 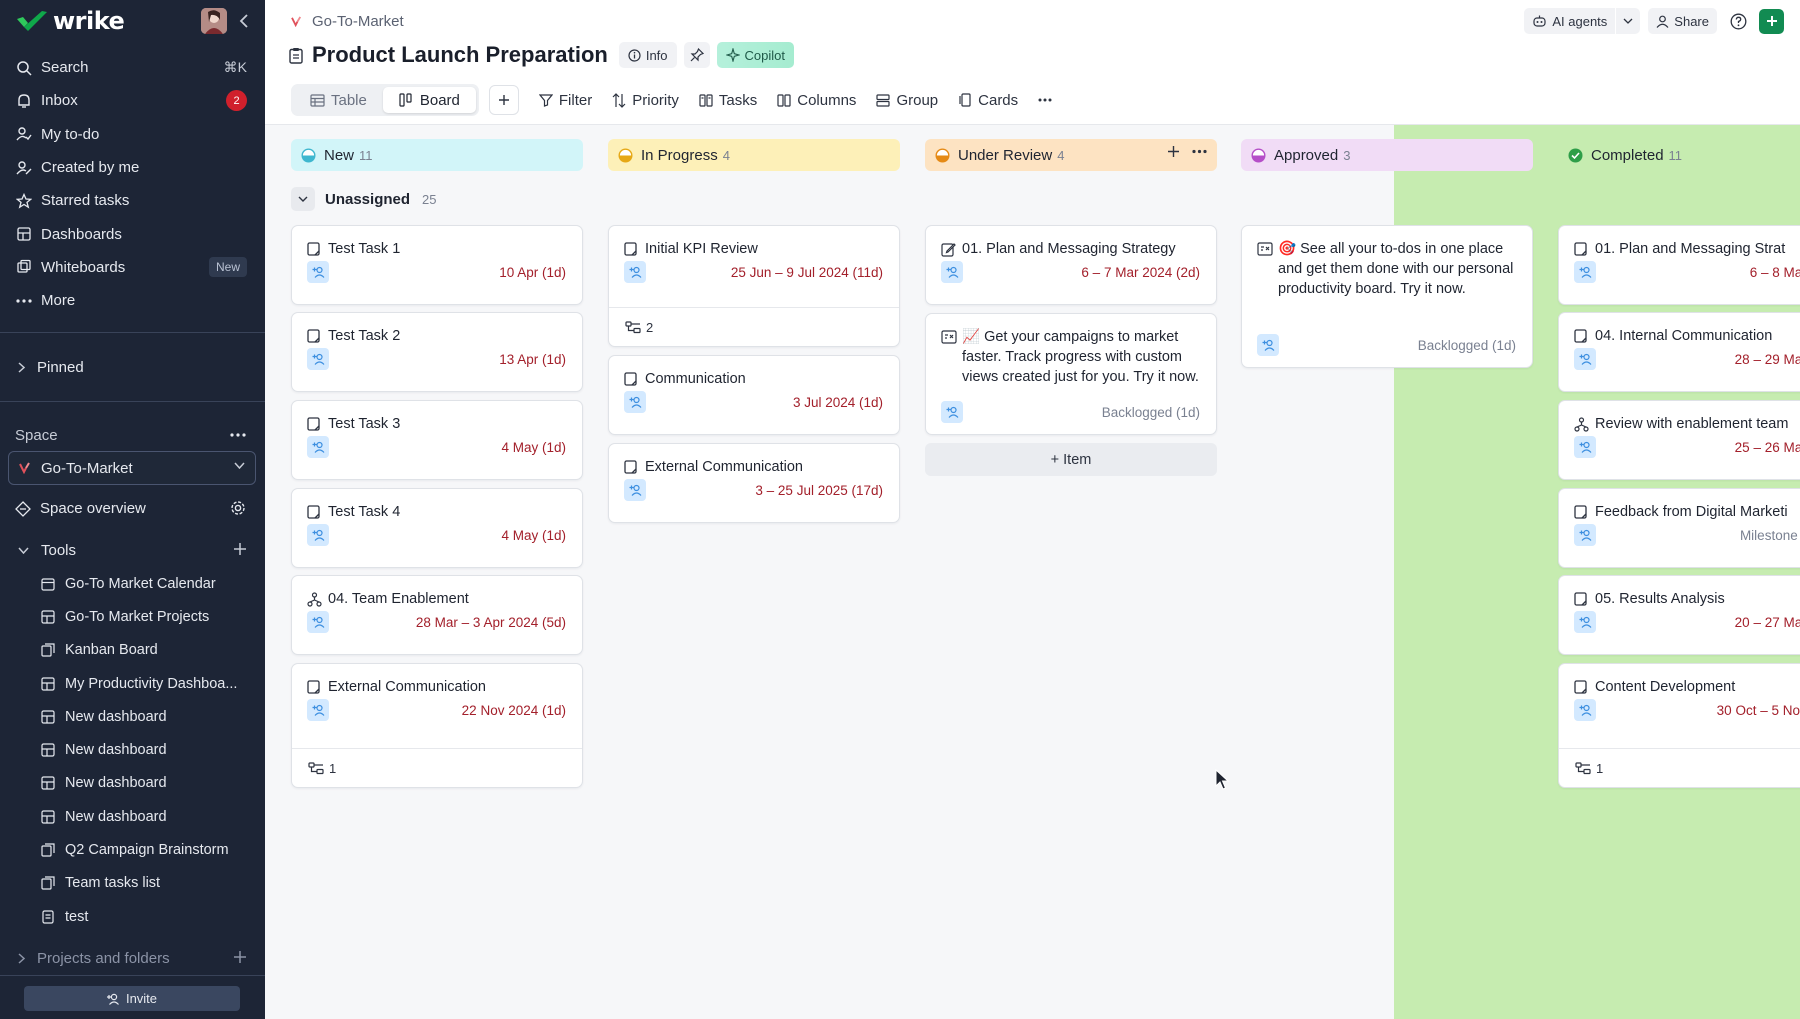 I want to click on sidebar-item-inbox: Inbox 2, so click(x=132, y=100).